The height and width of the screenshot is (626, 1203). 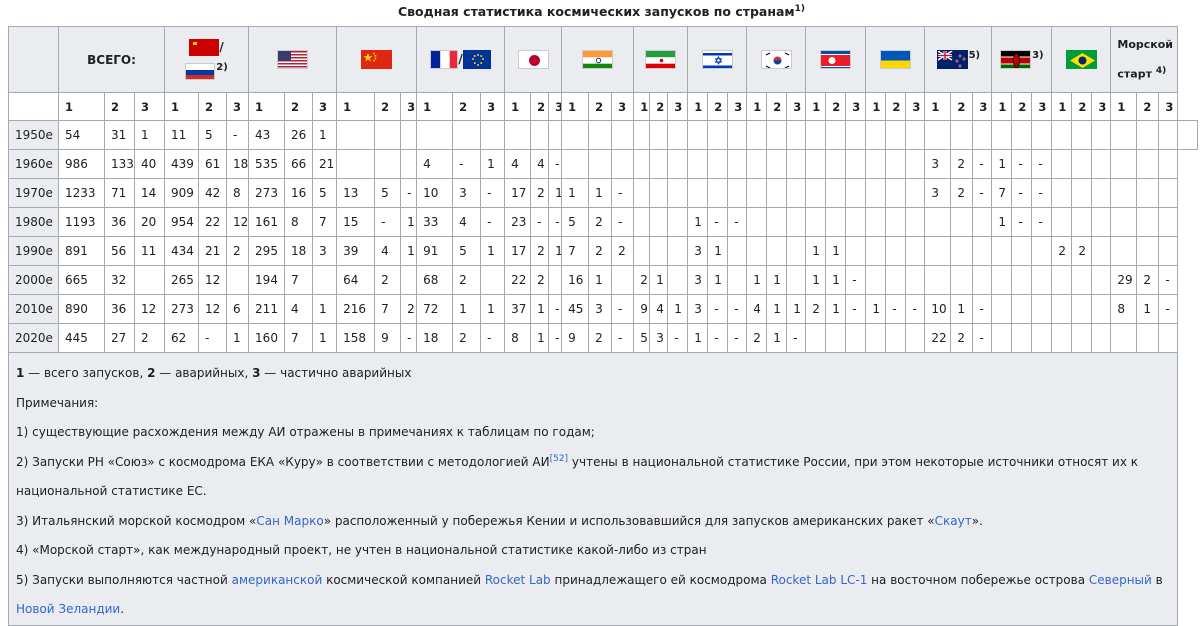 I want to click on data-cell: 211, so click(x=267, y=309).